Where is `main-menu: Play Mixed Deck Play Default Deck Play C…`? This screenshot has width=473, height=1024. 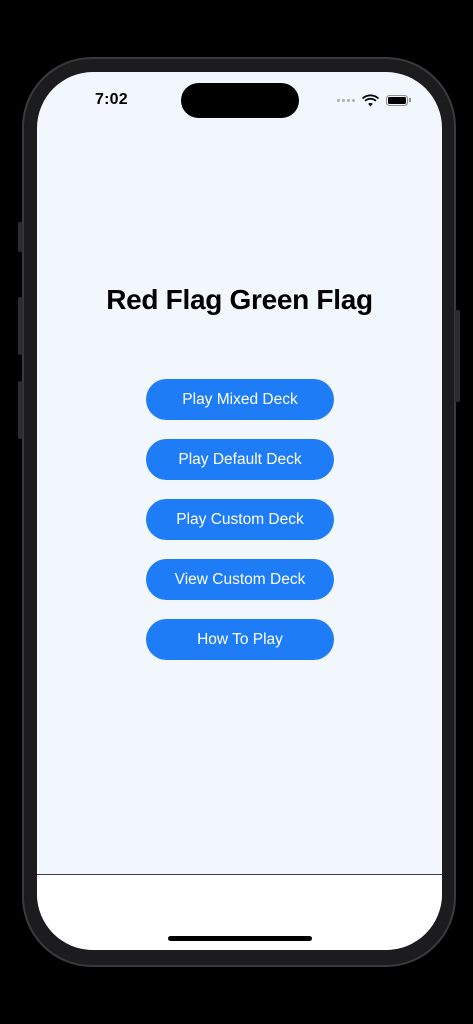 main-menu: Play Mixed Deck Play Default Deck Play C… is located at coordinates (240, 519).